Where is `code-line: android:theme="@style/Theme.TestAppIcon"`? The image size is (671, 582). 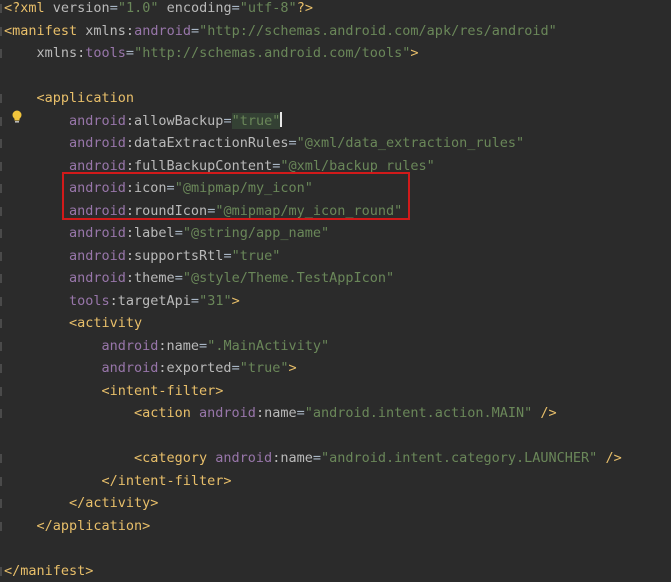 code-line: android:theme="@style/Theme.TestAppIcon" is located at coordinates (231, 278).